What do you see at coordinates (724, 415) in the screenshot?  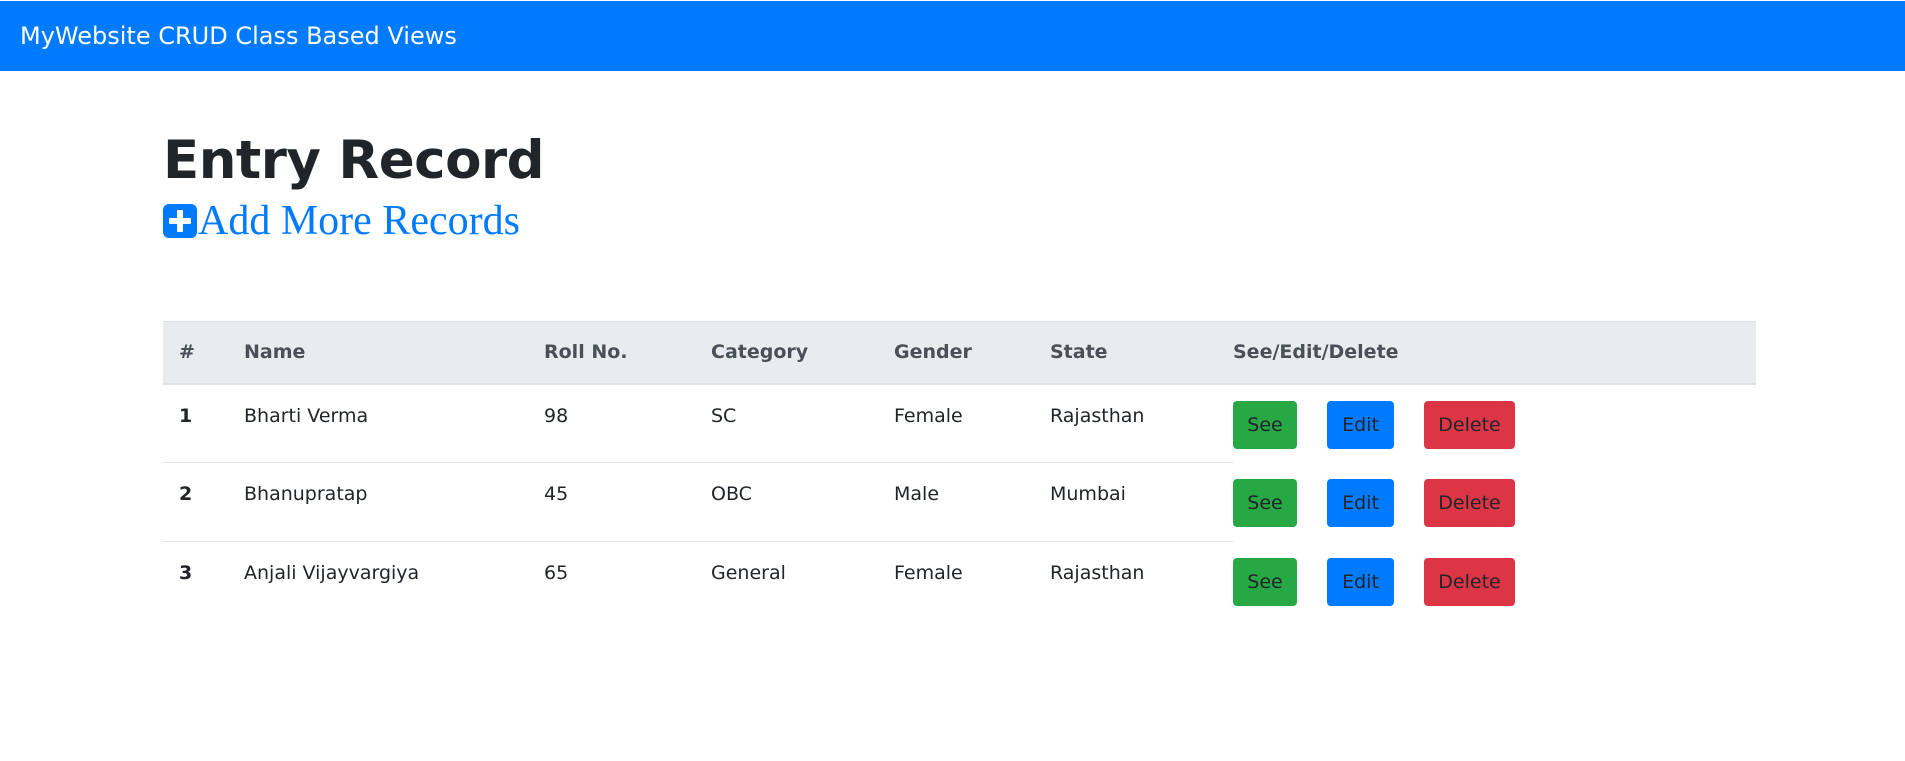 I see `row-category: SC` at bounding box center [724, 415].